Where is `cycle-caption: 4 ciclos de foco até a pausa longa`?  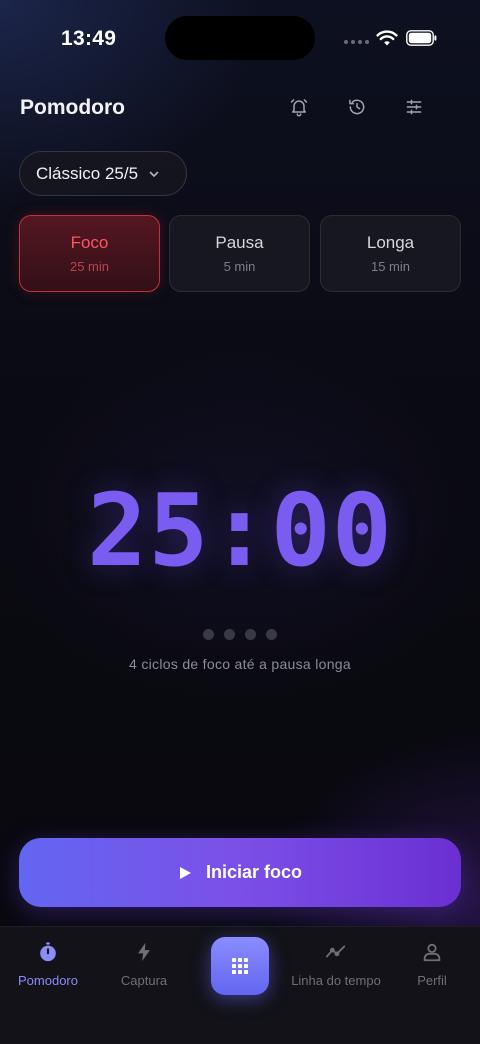
cycle-caption: 4 ciclos de foco até a pausa longa is located at coordinates (240, 664).